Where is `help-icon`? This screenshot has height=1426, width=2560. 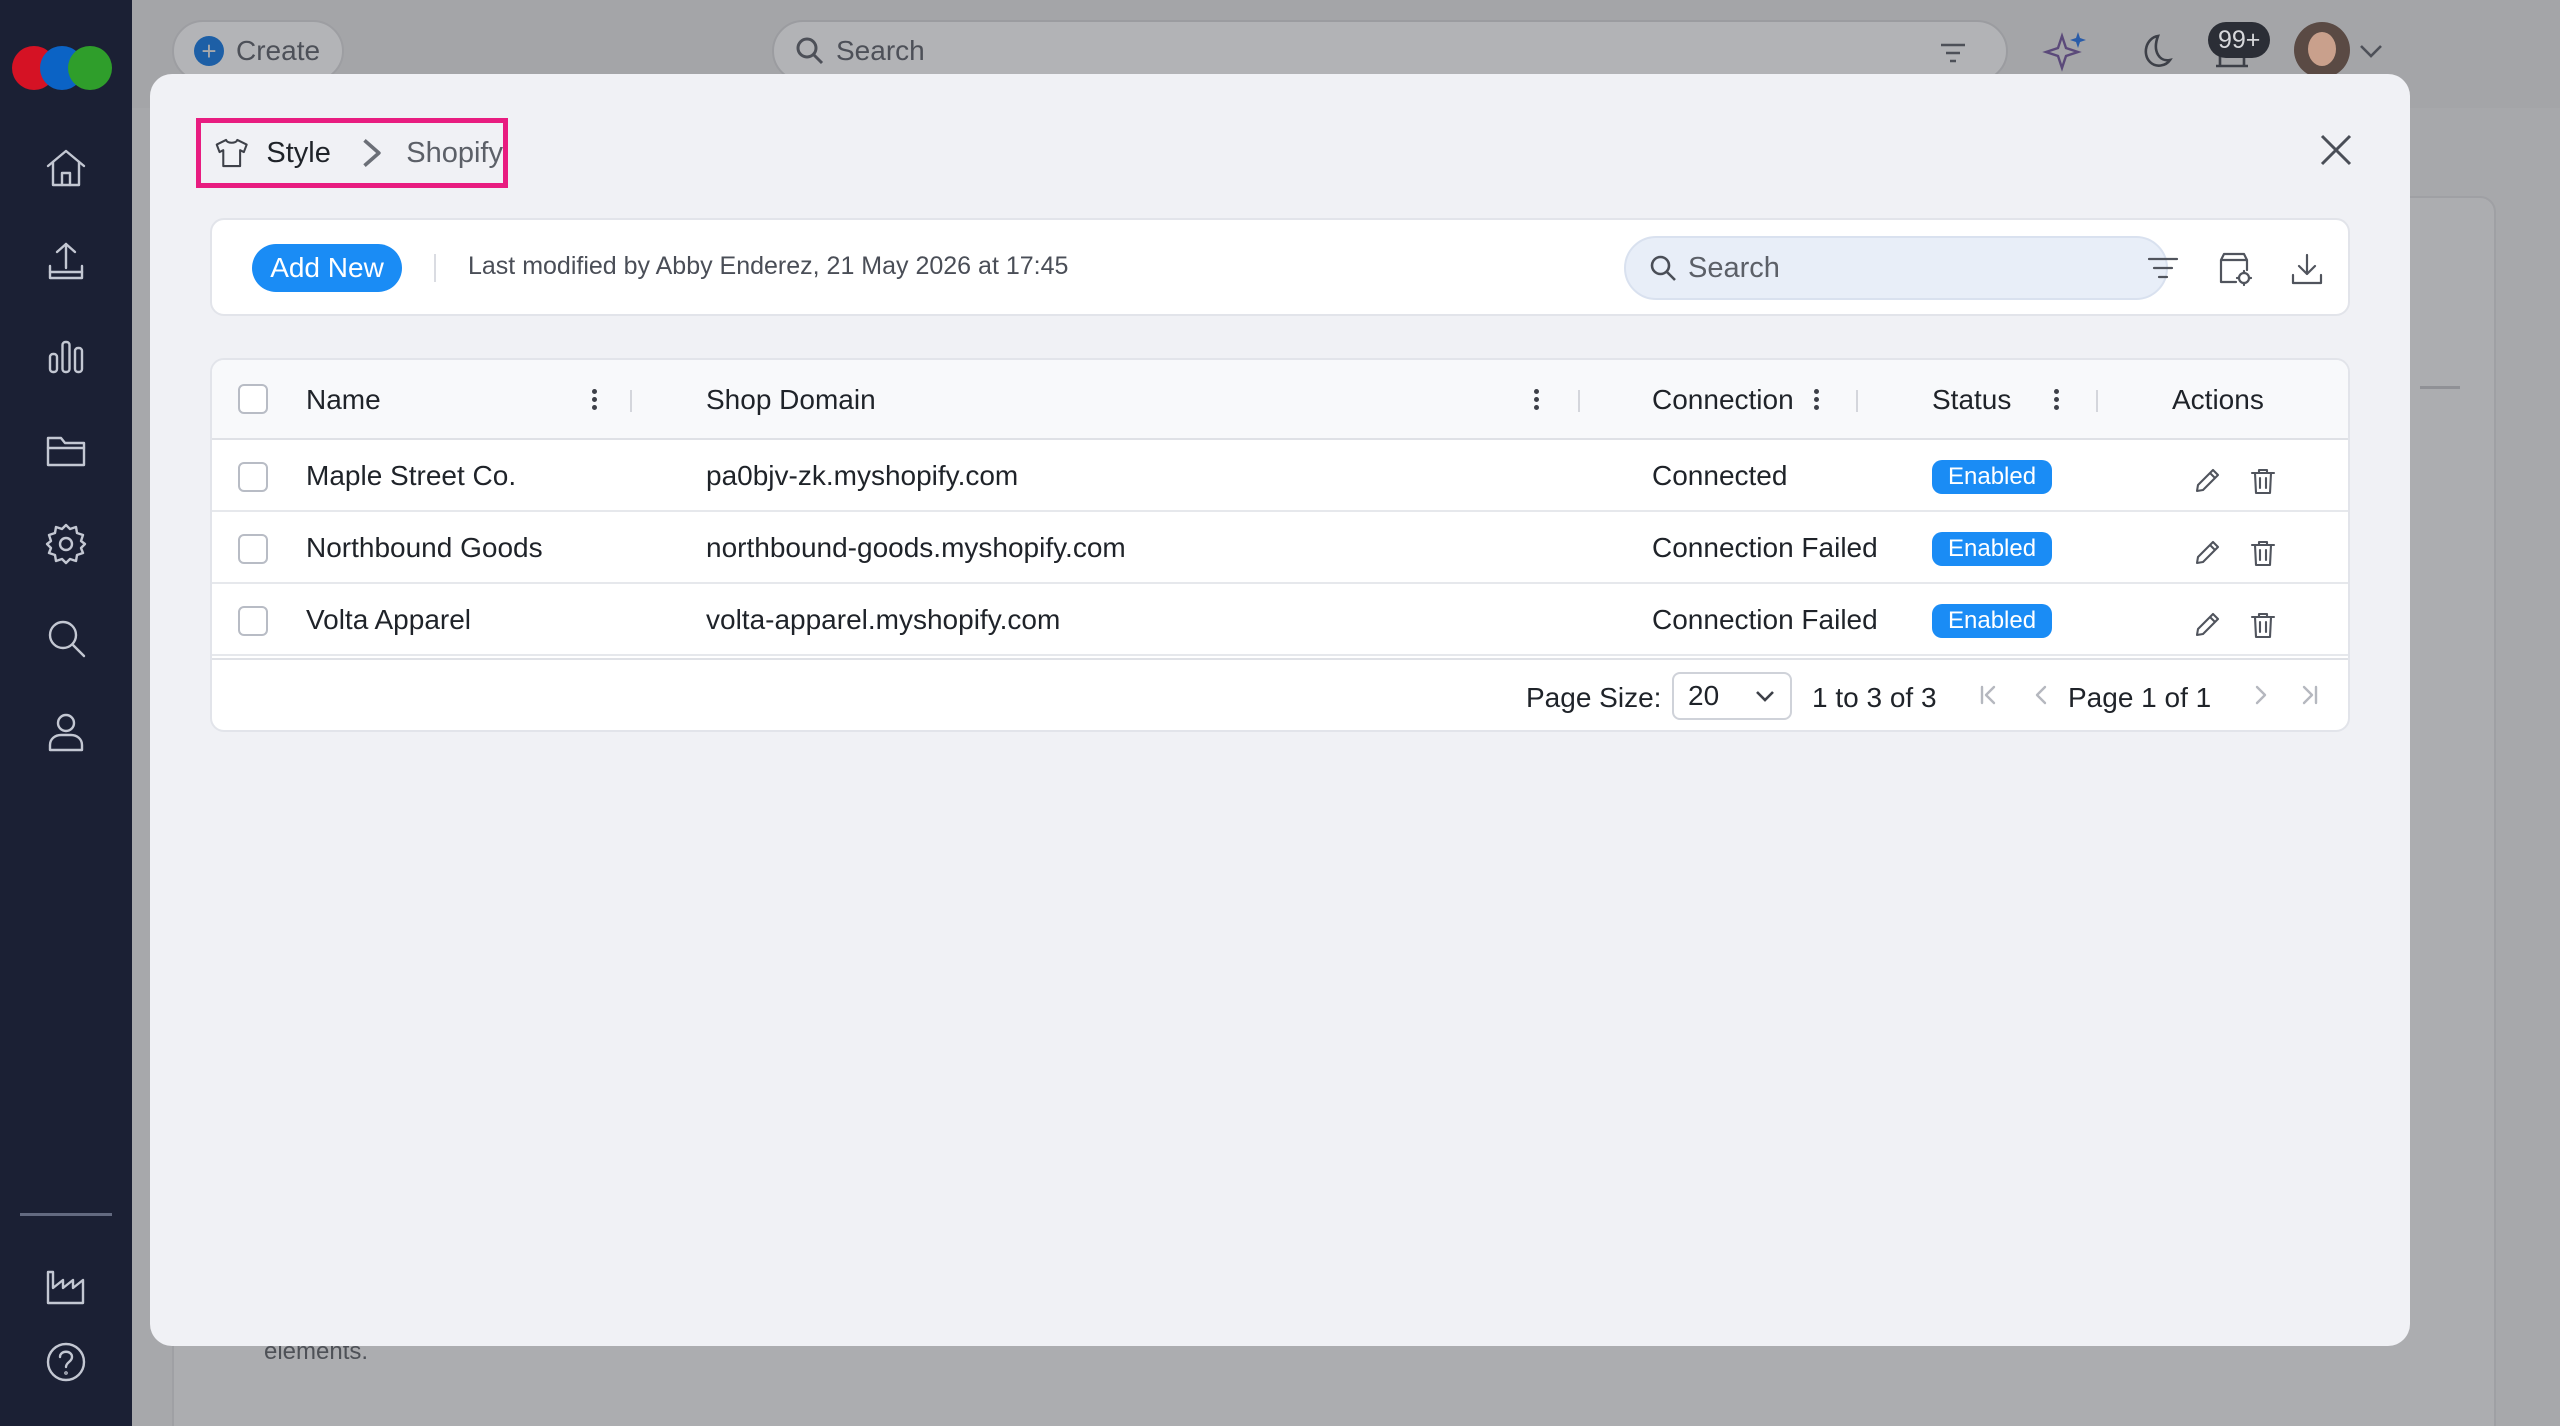 help-icon is located at coordinates (66, 1362).